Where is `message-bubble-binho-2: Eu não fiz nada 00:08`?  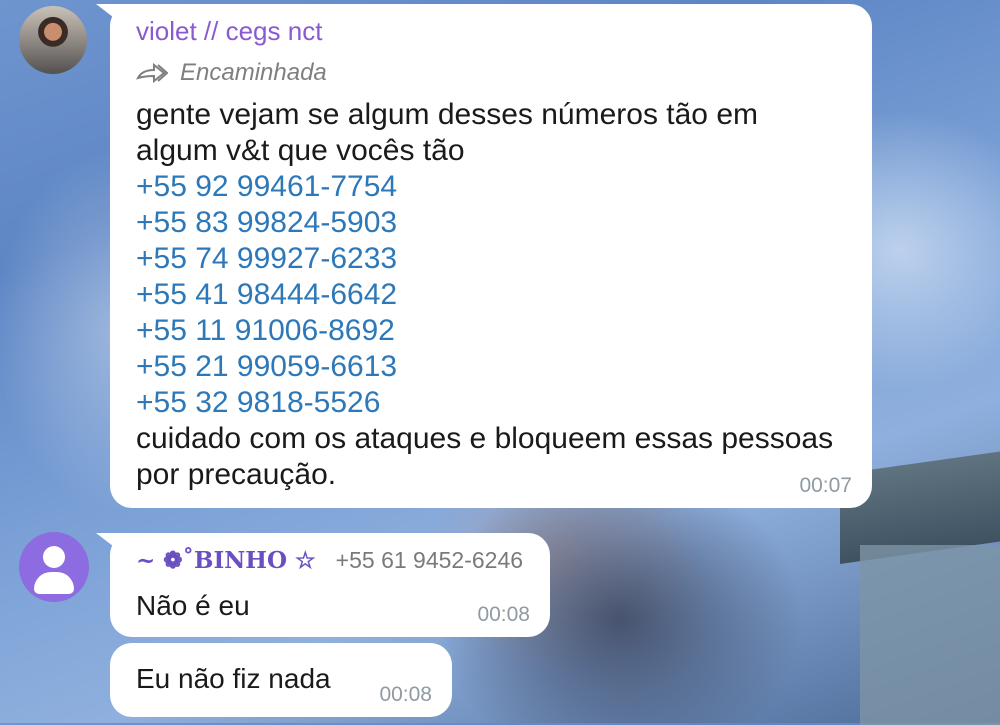
message-bubble-binho-2: Eu não fiz nada 00:08 is located at coordinates (281, 680).